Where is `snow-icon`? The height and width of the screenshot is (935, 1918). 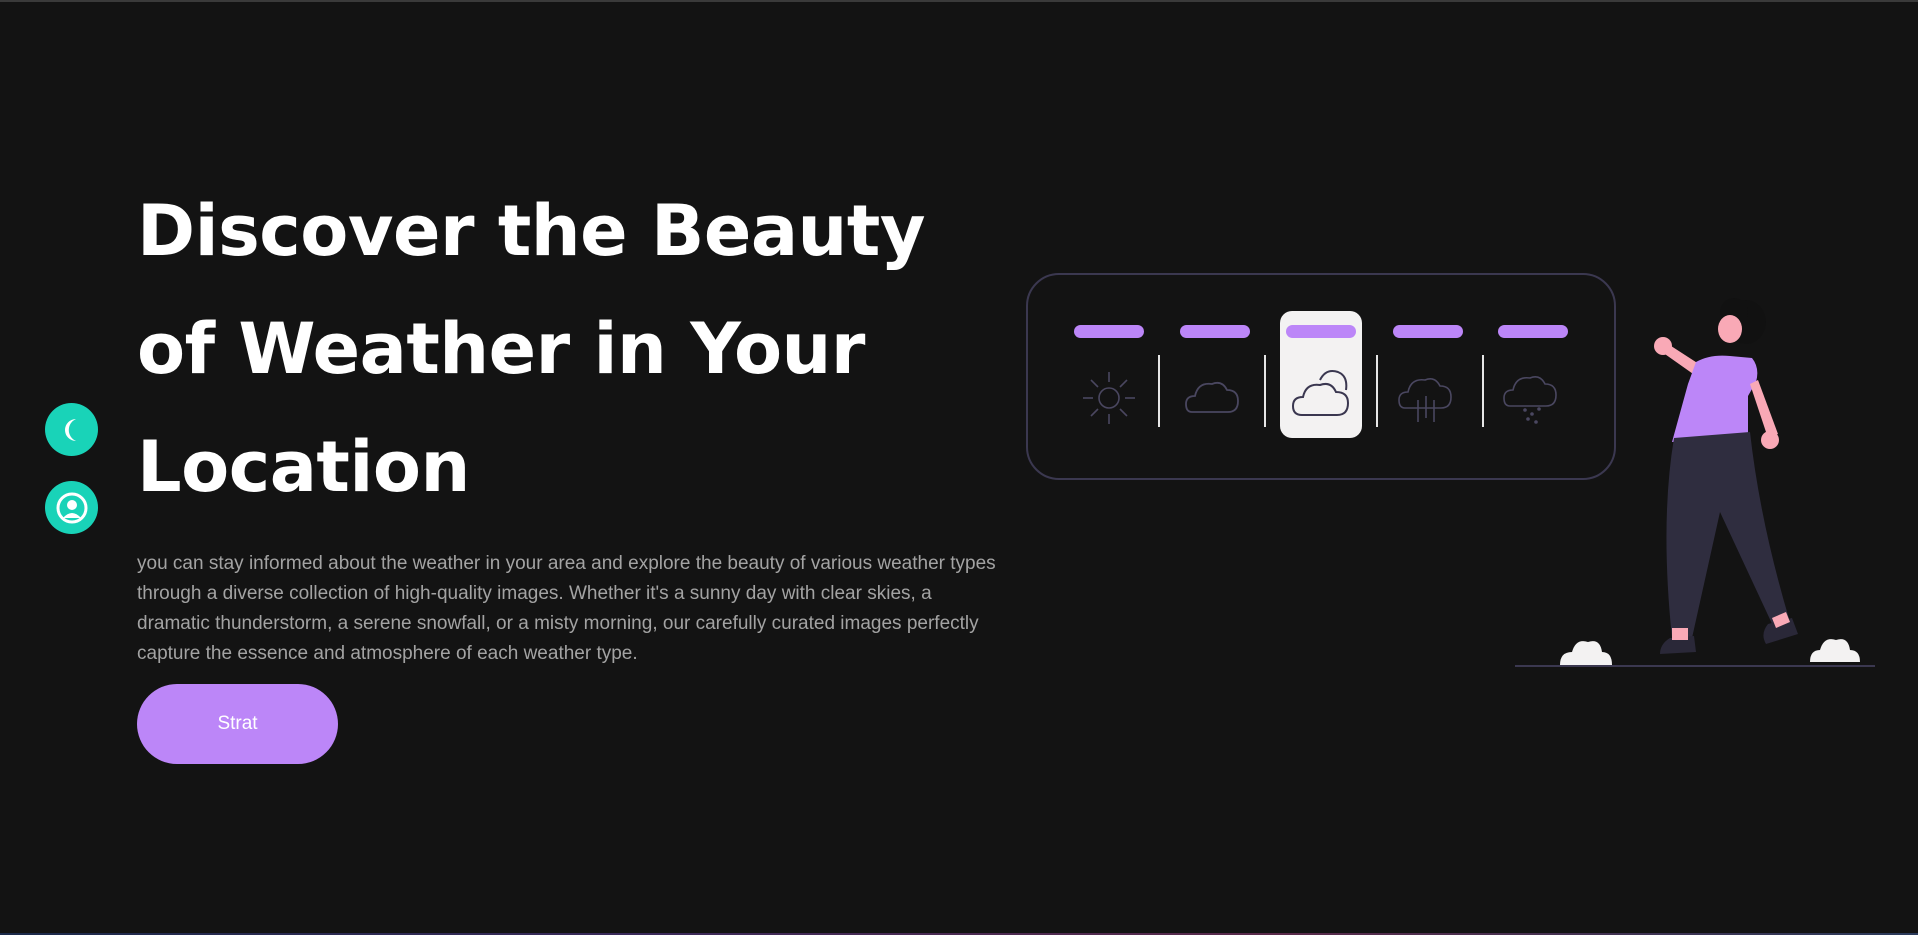 snow-icon is located at coordinates (1530, 400).